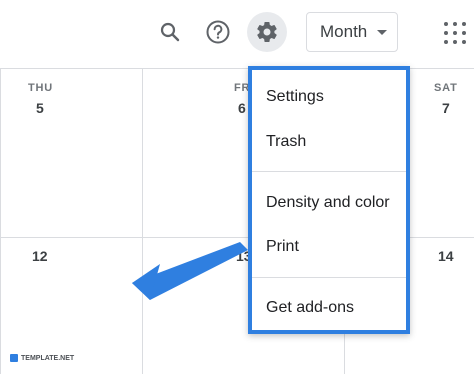 The width and height of the screenshot is (474, 374). Describe the element at coordinates (14, 358) in the screenshot. I see `template-logo-icon` at that location.